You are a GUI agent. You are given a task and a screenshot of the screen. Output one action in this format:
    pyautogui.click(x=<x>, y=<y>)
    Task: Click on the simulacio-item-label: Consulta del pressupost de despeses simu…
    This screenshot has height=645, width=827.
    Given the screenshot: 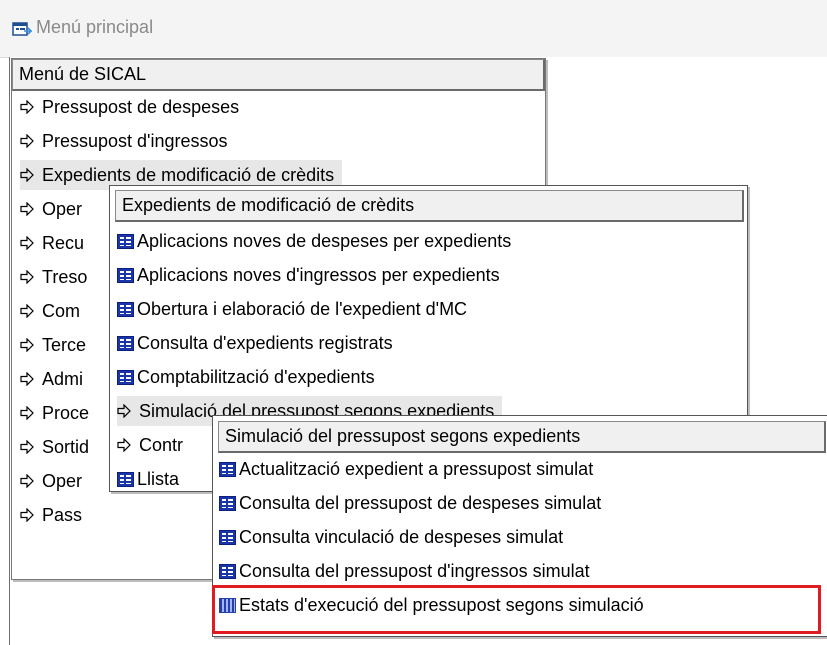 What is the action you would take?
    pyautogui.click(x=420, y=503)
    